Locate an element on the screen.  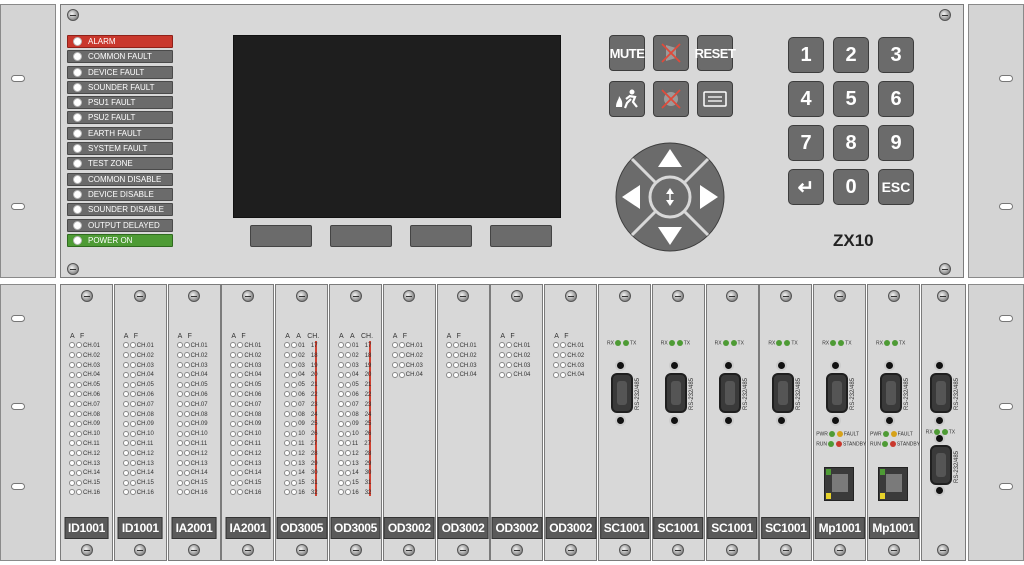
channel-label: CH.11 is located at coordinates (199, 444).